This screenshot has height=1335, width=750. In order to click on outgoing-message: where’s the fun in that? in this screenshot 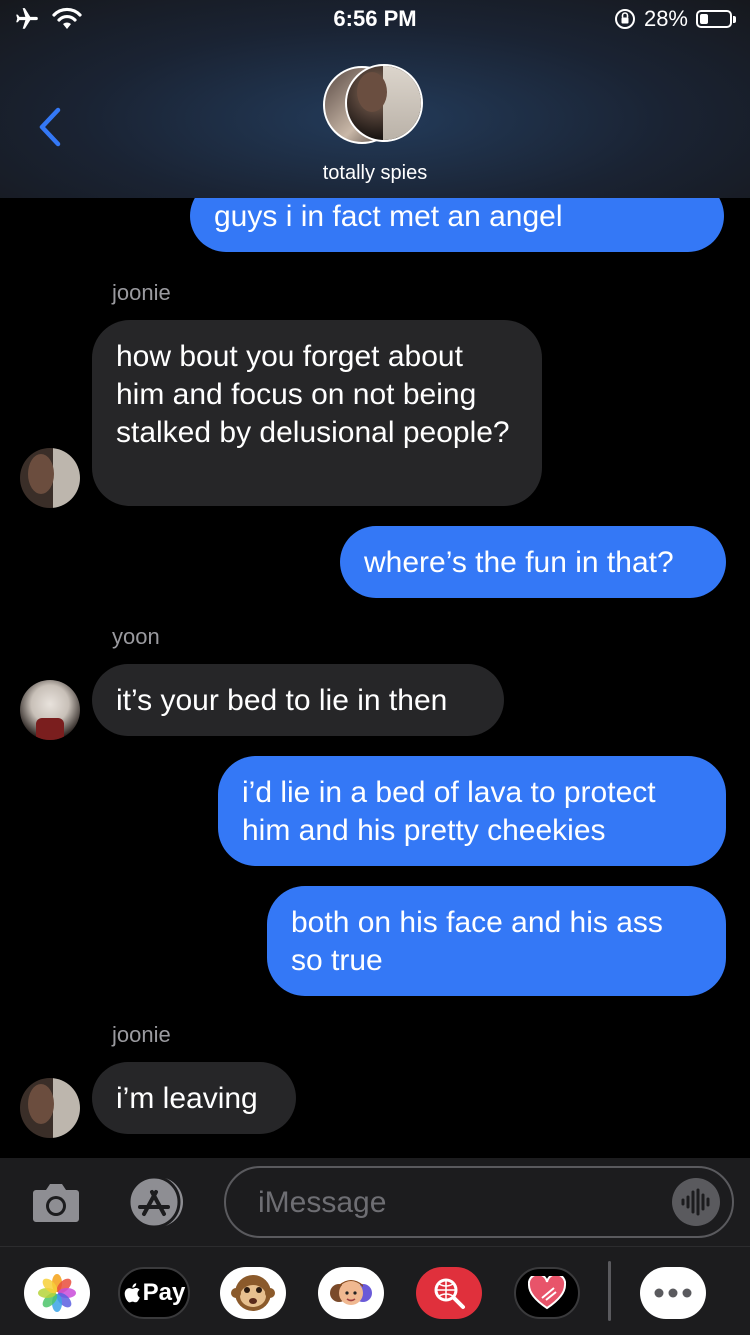, I will do `click(533, 562)`.